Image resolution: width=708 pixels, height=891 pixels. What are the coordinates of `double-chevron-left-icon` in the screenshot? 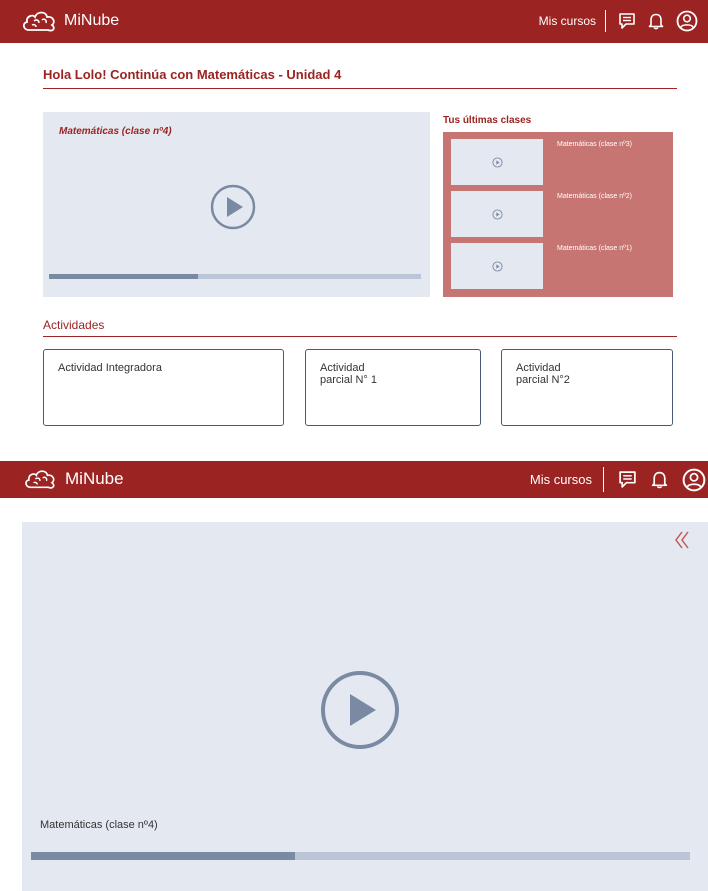 It's located at (682, 540).